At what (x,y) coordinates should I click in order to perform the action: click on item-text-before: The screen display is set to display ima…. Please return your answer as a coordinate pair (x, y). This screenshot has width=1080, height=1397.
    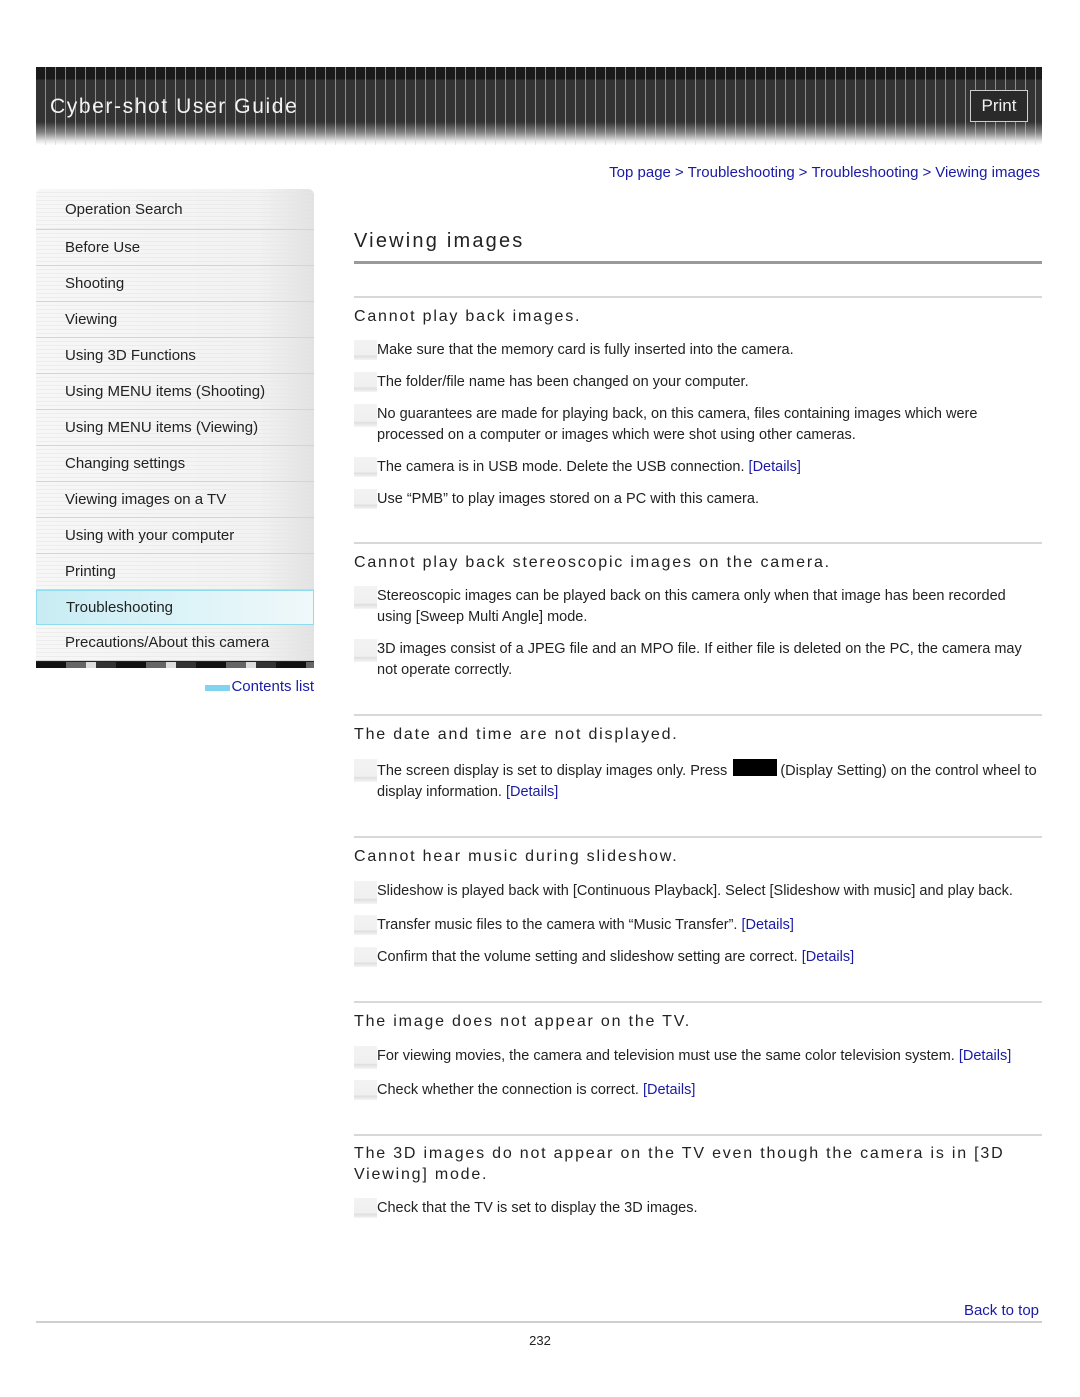
    Looking at the image, I should click on (554, 771).